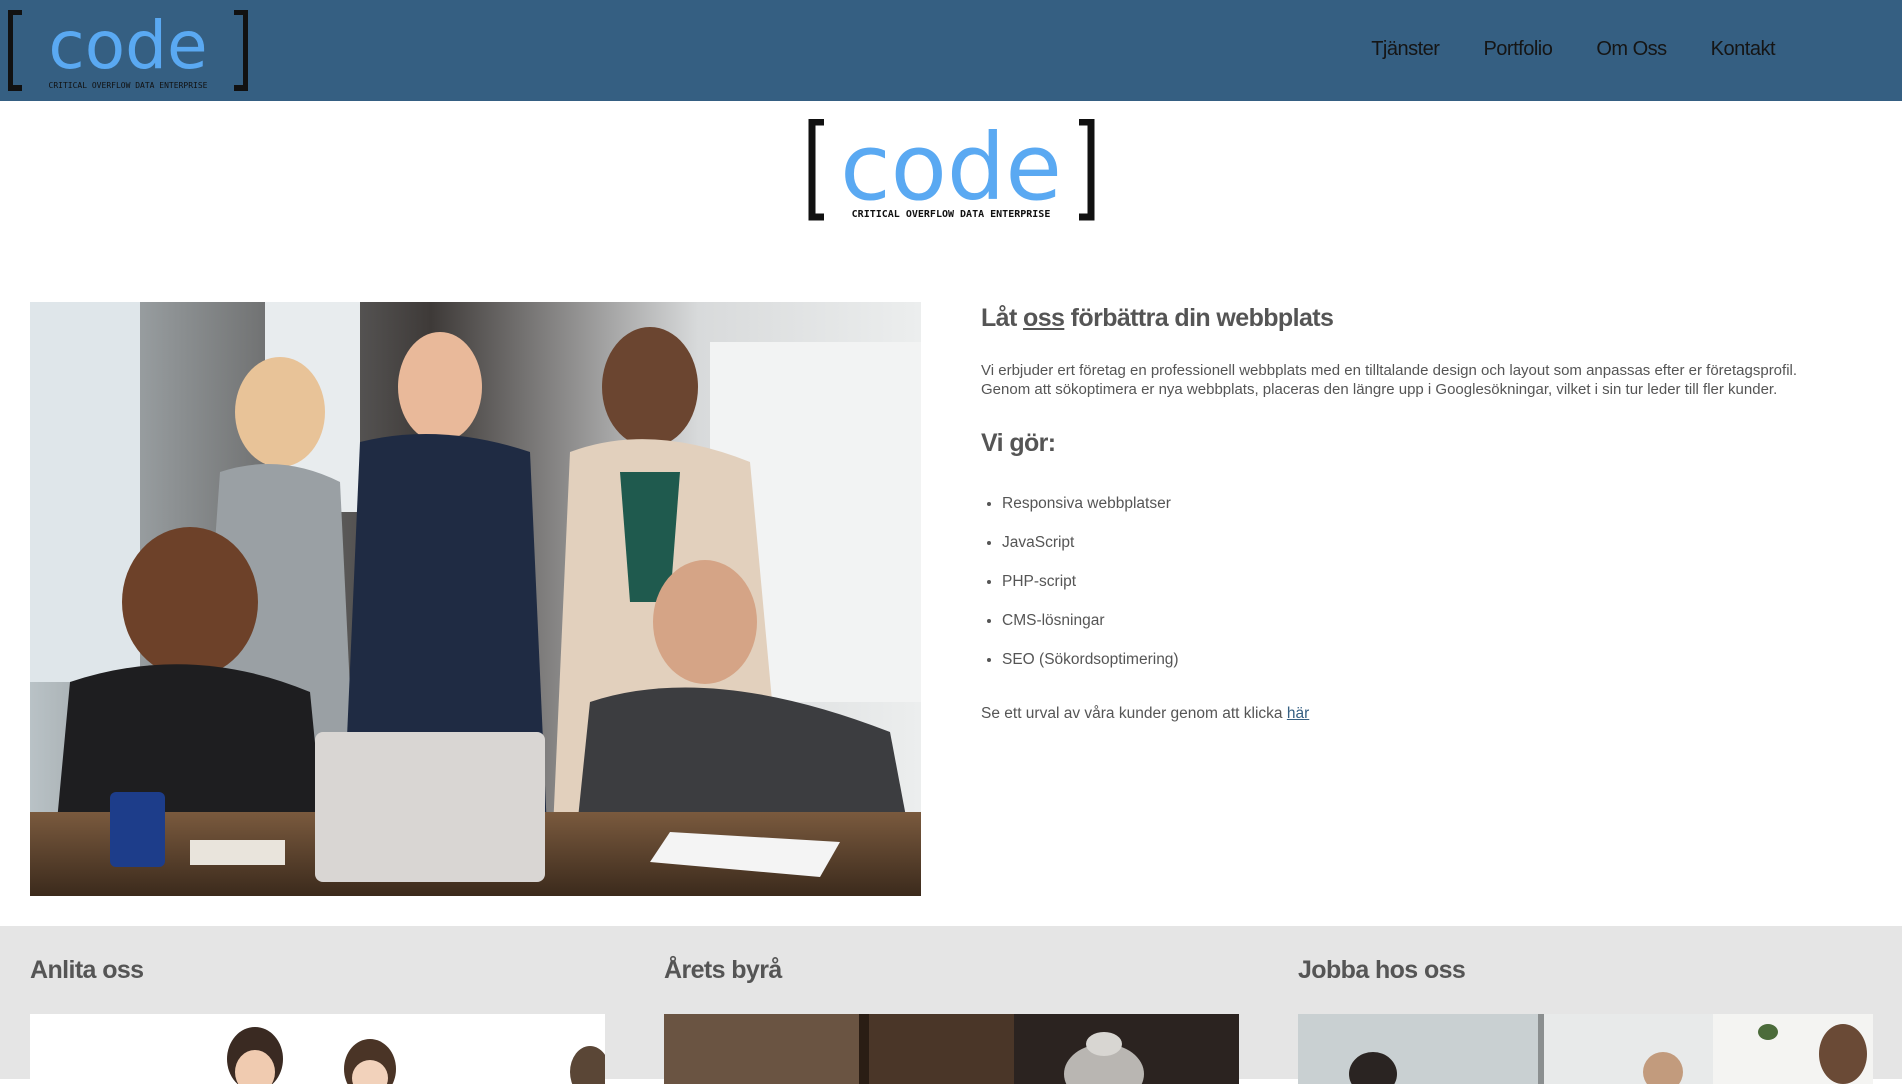  Describe the element at coordinates (87, 970) in the screenshot. I see `feature-title: Anlita oss` at that location.